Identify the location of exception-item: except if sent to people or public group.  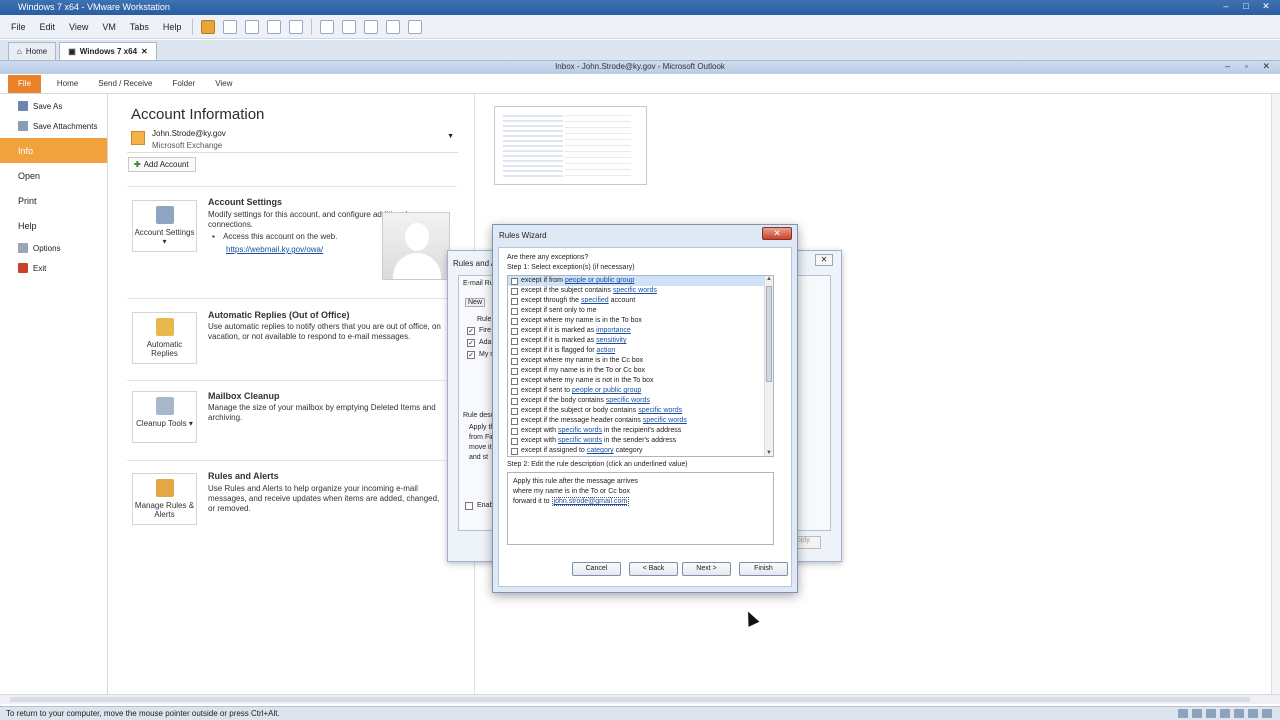
(640, 391).